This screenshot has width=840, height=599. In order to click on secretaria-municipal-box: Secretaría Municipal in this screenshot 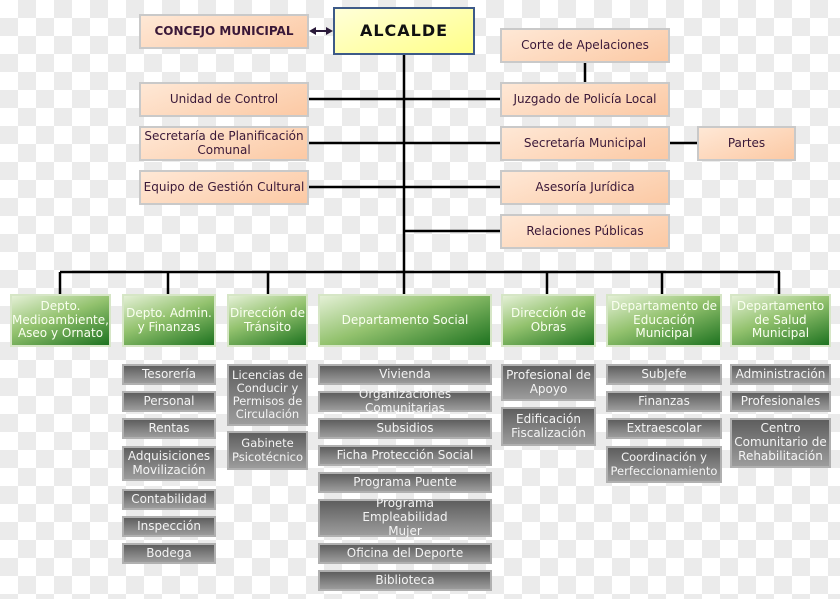, I will do `click(585, 143)`.